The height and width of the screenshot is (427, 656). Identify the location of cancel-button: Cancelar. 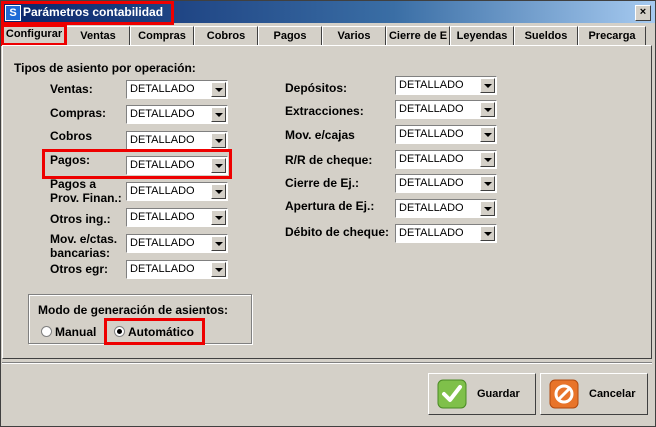
(594, 394).